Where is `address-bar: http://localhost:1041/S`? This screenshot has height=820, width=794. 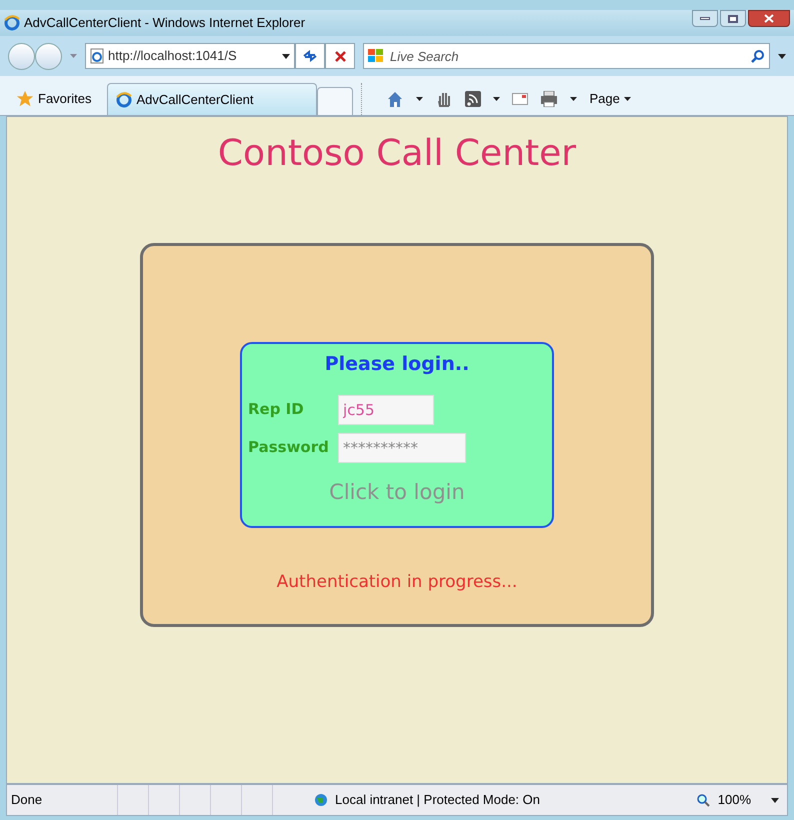
address-bar: http://localhost:1041/S is located at coordinates (190, 56).